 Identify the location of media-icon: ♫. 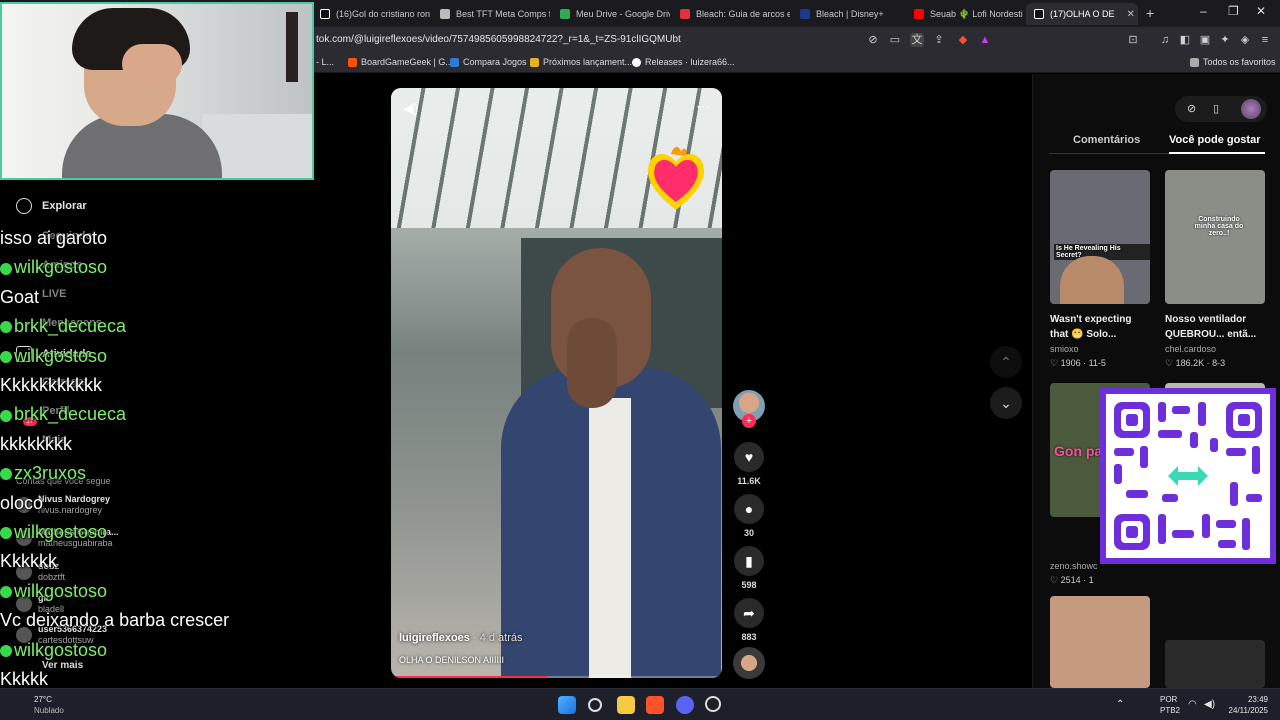
(1165, 40).